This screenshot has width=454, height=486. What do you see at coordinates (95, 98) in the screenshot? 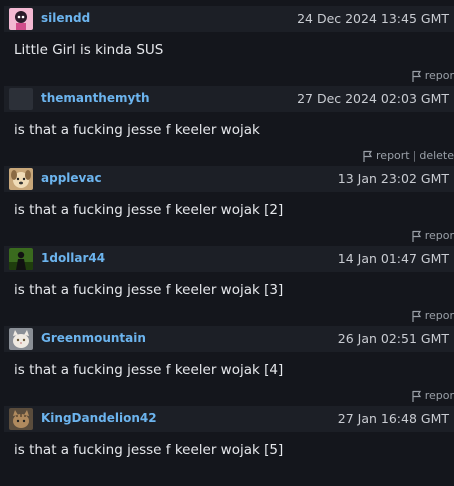
I see `username-link: themanthemyth` at bounding box center [95, 98].